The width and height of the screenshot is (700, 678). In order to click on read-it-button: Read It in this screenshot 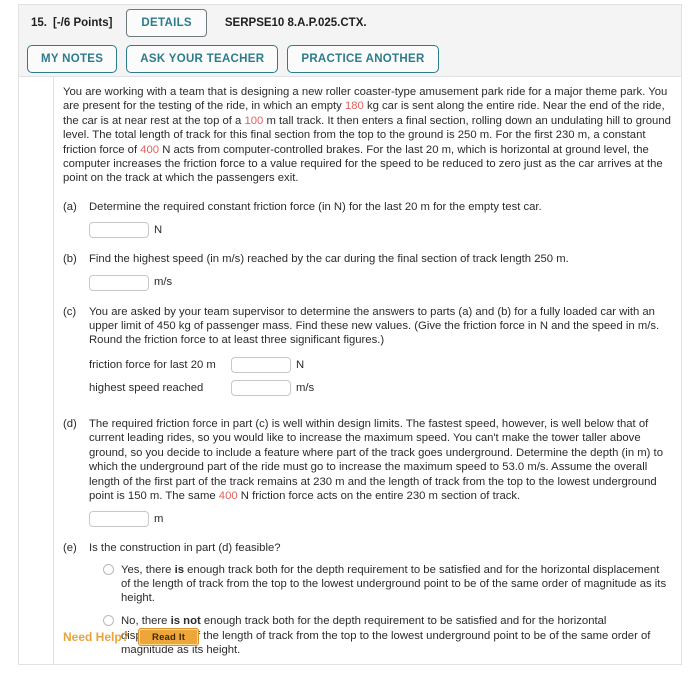, I will do `click(169, 637)`.